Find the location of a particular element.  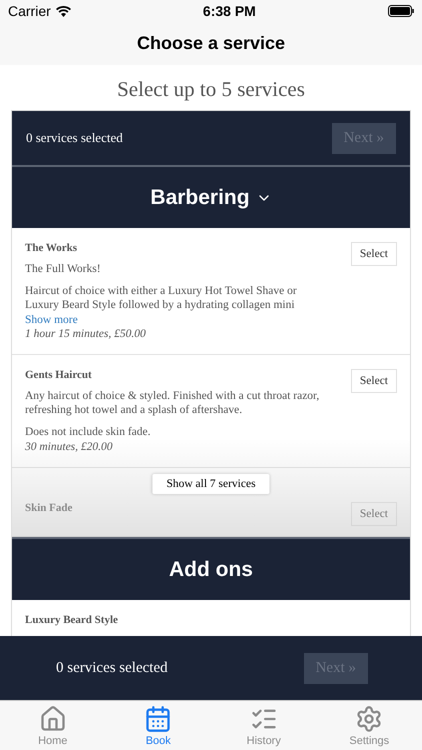

clock: 6:38 PM is located at coordinates (229, 11).